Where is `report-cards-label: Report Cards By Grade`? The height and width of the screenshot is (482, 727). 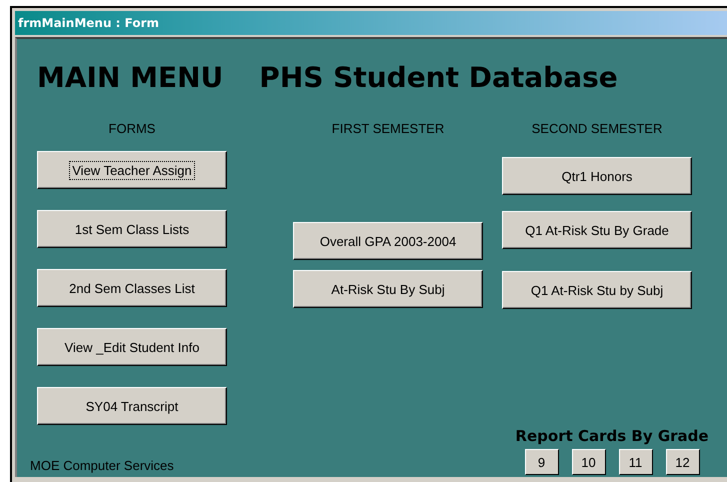
report-cards-label: Report Cards By Grade is located at coordinates (612, 436).